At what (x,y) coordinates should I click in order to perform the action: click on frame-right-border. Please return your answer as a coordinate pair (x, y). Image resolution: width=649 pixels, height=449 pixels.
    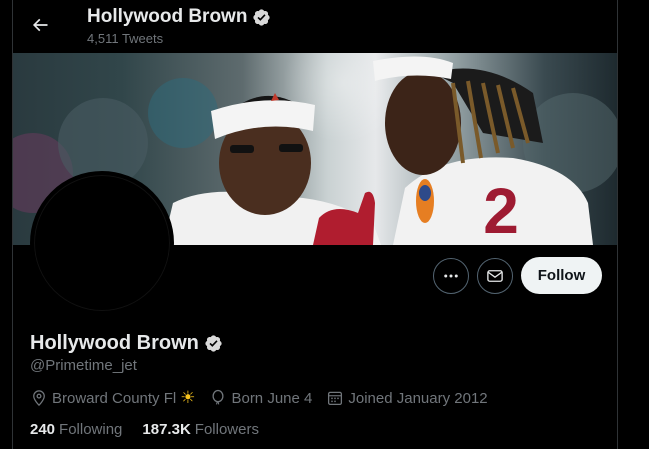
    Looking at the image, I should click on (617, 224).